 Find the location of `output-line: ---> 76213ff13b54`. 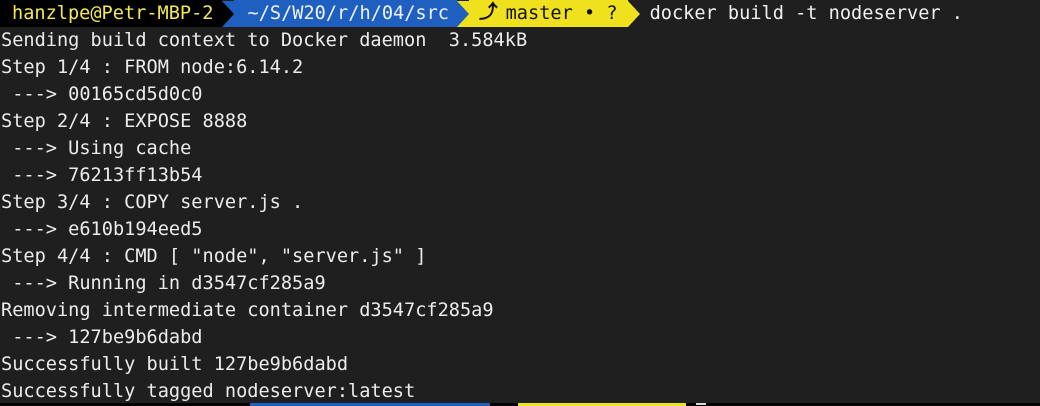

output-line: ---> 76213ff13b54 is located at coordinates (102, 175).